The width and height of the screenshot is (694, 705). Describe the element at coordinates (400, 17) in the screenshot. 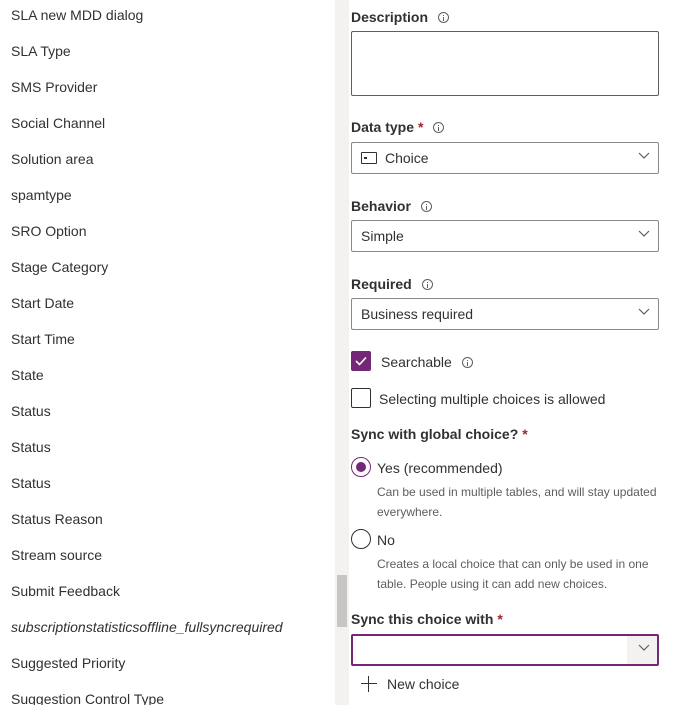

I see `description-label: Description` at that location.